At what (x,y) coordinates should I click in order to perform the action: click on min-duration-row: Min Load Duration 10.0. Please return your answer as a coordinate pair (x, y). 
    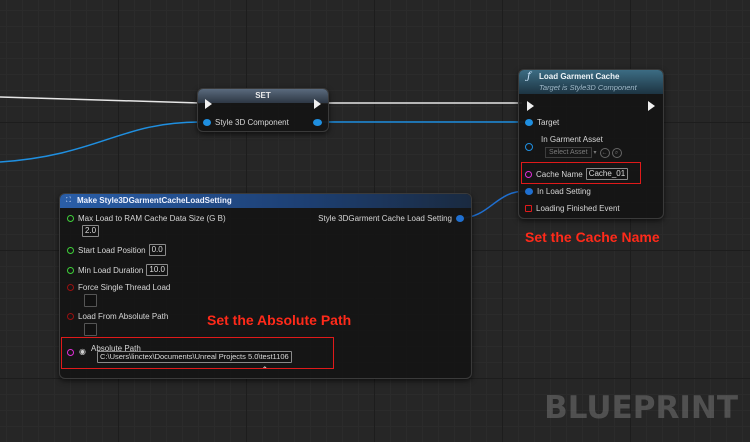
    Looking at the image, I should click on (117, 270).